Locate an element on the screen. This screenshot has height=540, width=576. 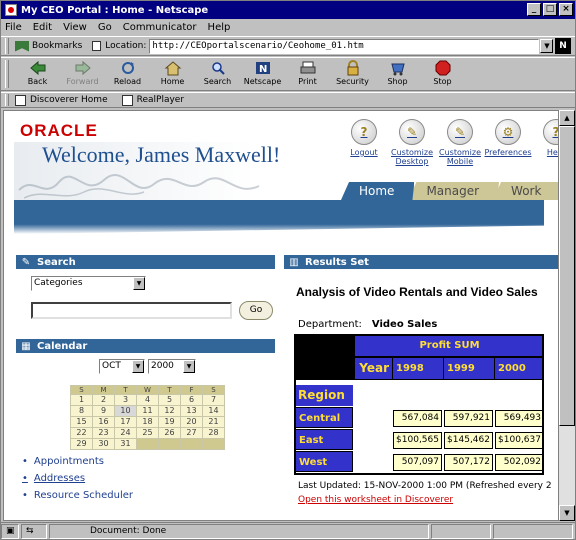
calendar-day: 2 is located at coordinates (103, 400).